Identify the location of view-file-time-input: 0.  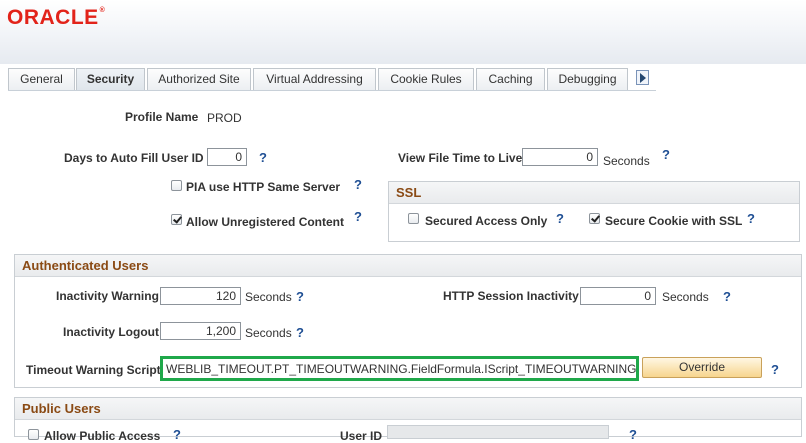
(560, 157).